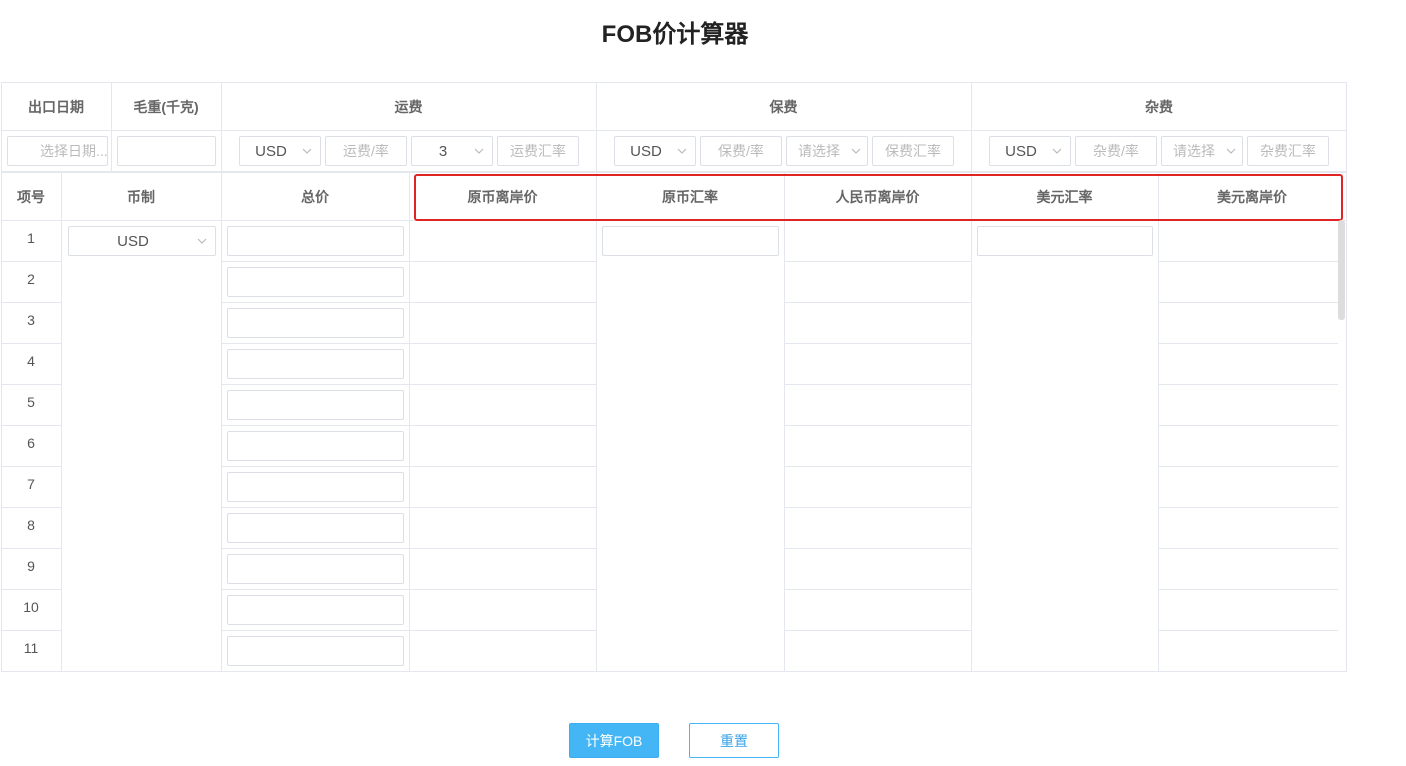  I want to click on insurance-exrate-input: 保费汇率, so click(913, 151).